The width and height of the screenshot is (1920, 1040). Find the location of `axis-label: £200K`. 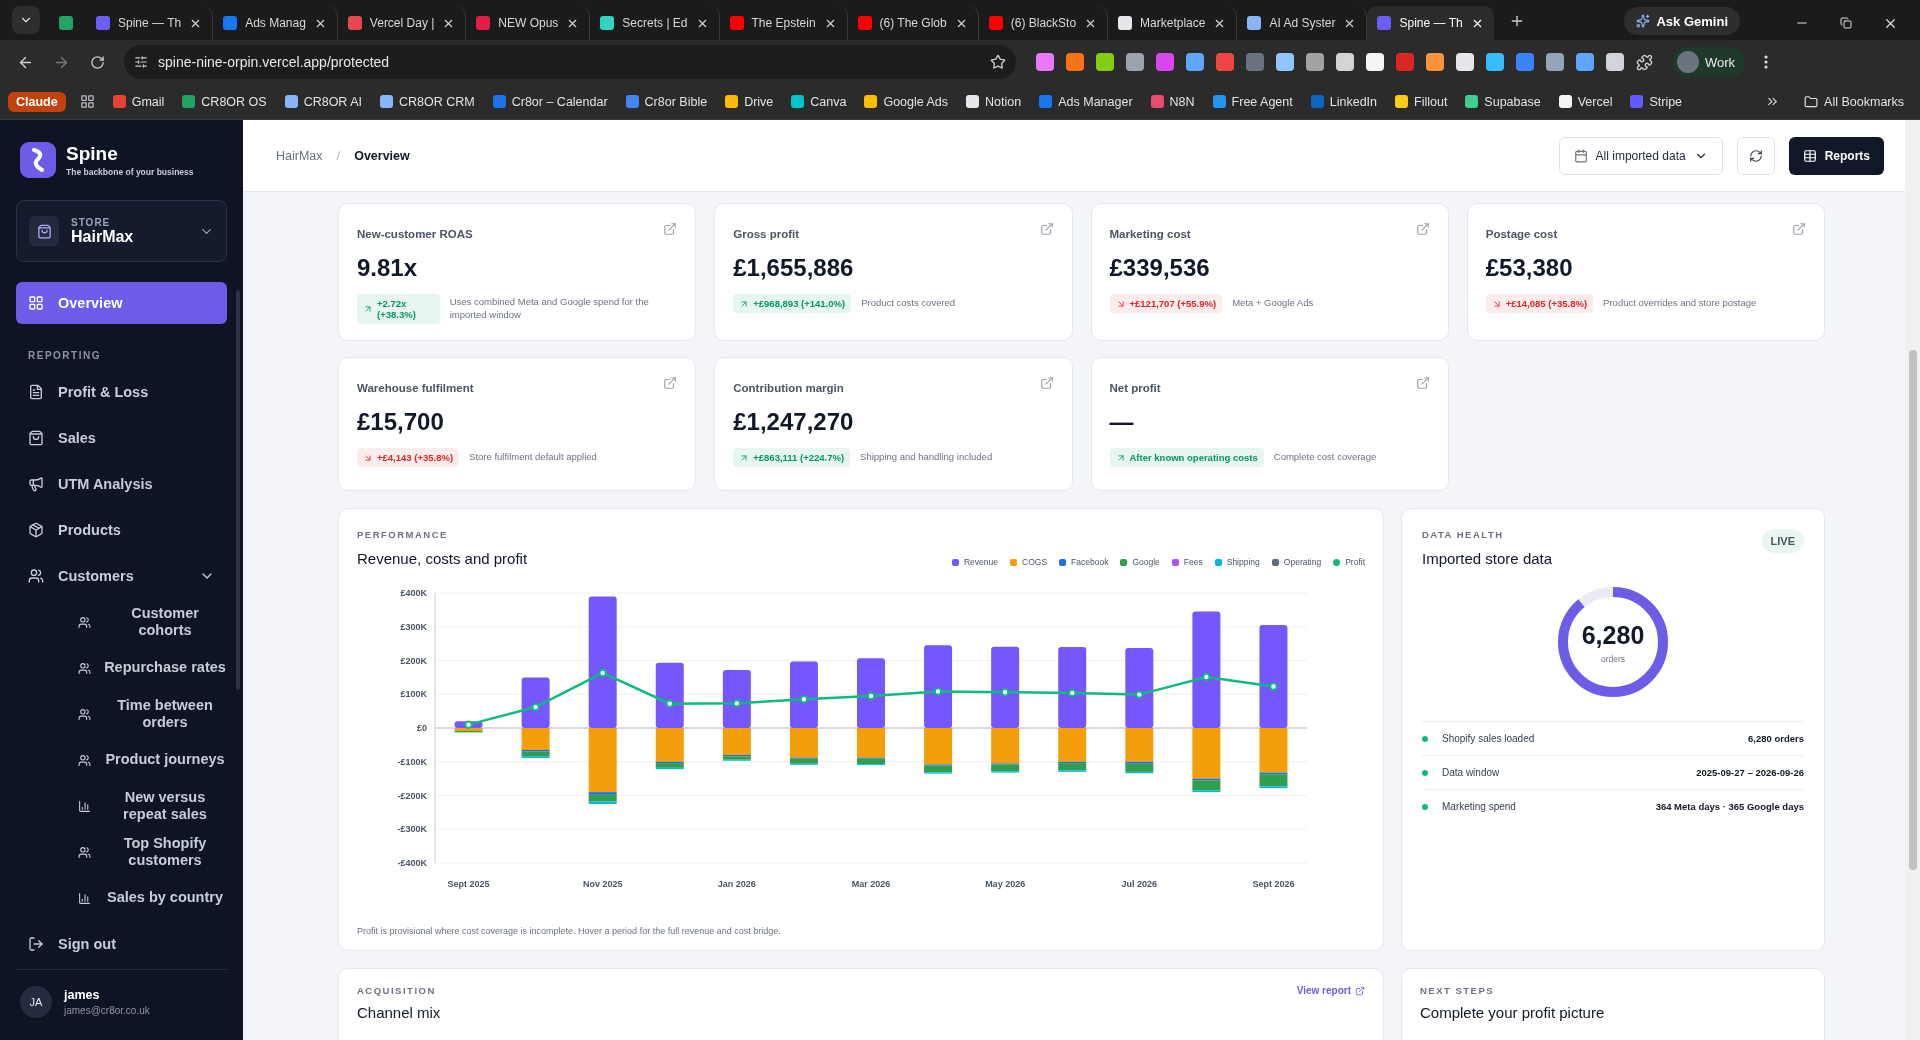

axis-label: £200K is located at coordinates (413, 660).